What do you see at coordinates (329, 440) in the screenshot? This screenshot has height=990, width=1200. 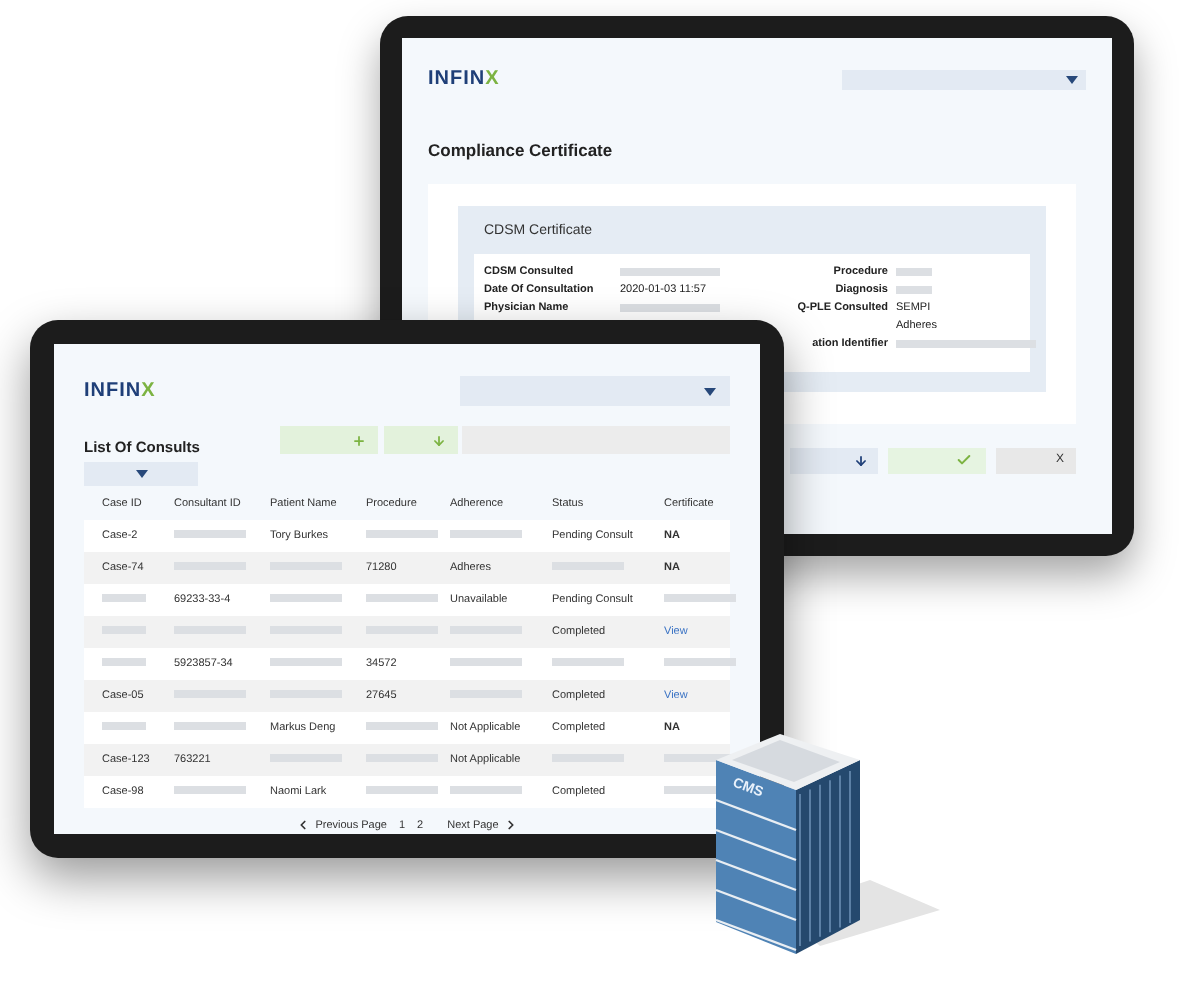 I see `add-button` at bounding box center [329, 440].